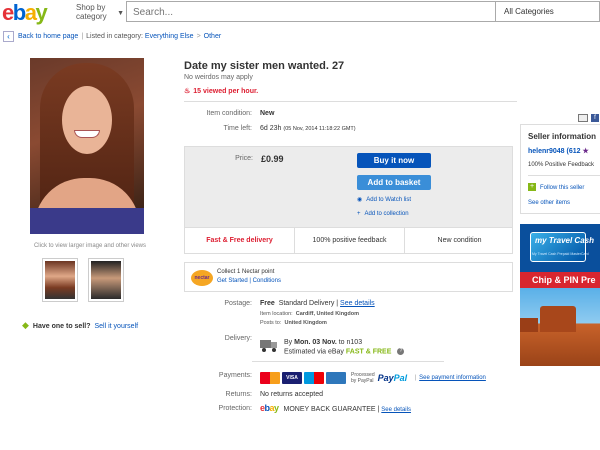  Describe the element at coordinates (232, 281) in the screenshot. I see `get-started-link: Get Started` at that location.